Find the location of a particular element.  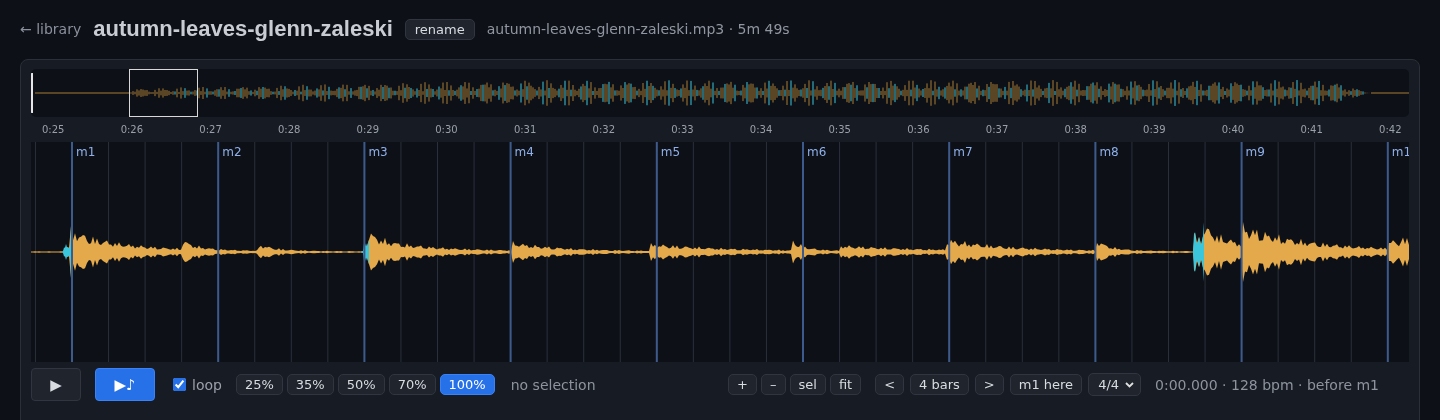

rename-button: rename is located at coordinates (439, 29).